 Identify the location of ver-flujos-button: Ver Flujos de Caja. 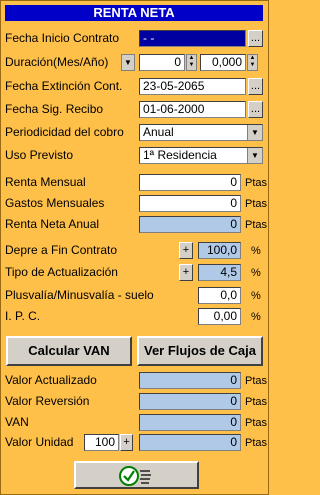
(200, 351).